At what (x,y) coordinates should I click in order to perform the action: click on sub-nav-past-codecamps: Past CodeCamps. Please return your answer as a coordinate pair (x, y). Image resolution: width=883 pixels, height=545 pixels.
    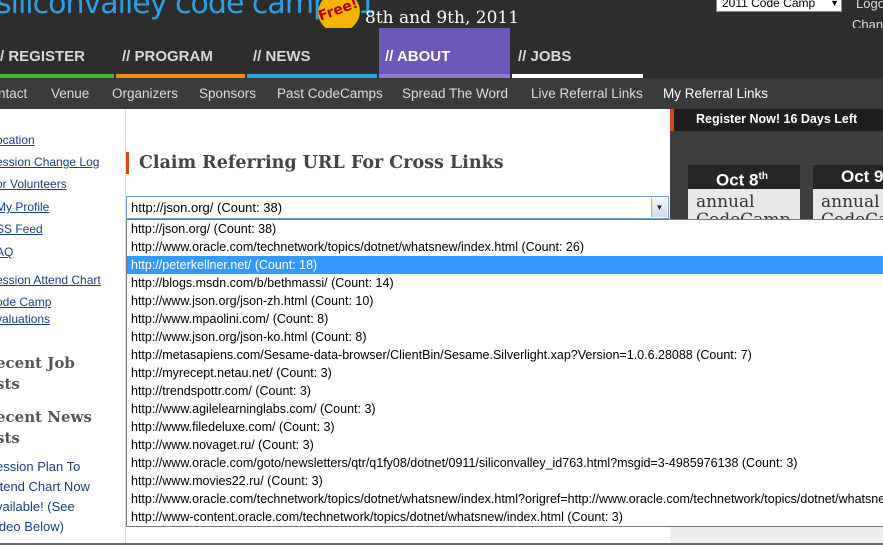
    Looking at the image, I should click on (330, 93).